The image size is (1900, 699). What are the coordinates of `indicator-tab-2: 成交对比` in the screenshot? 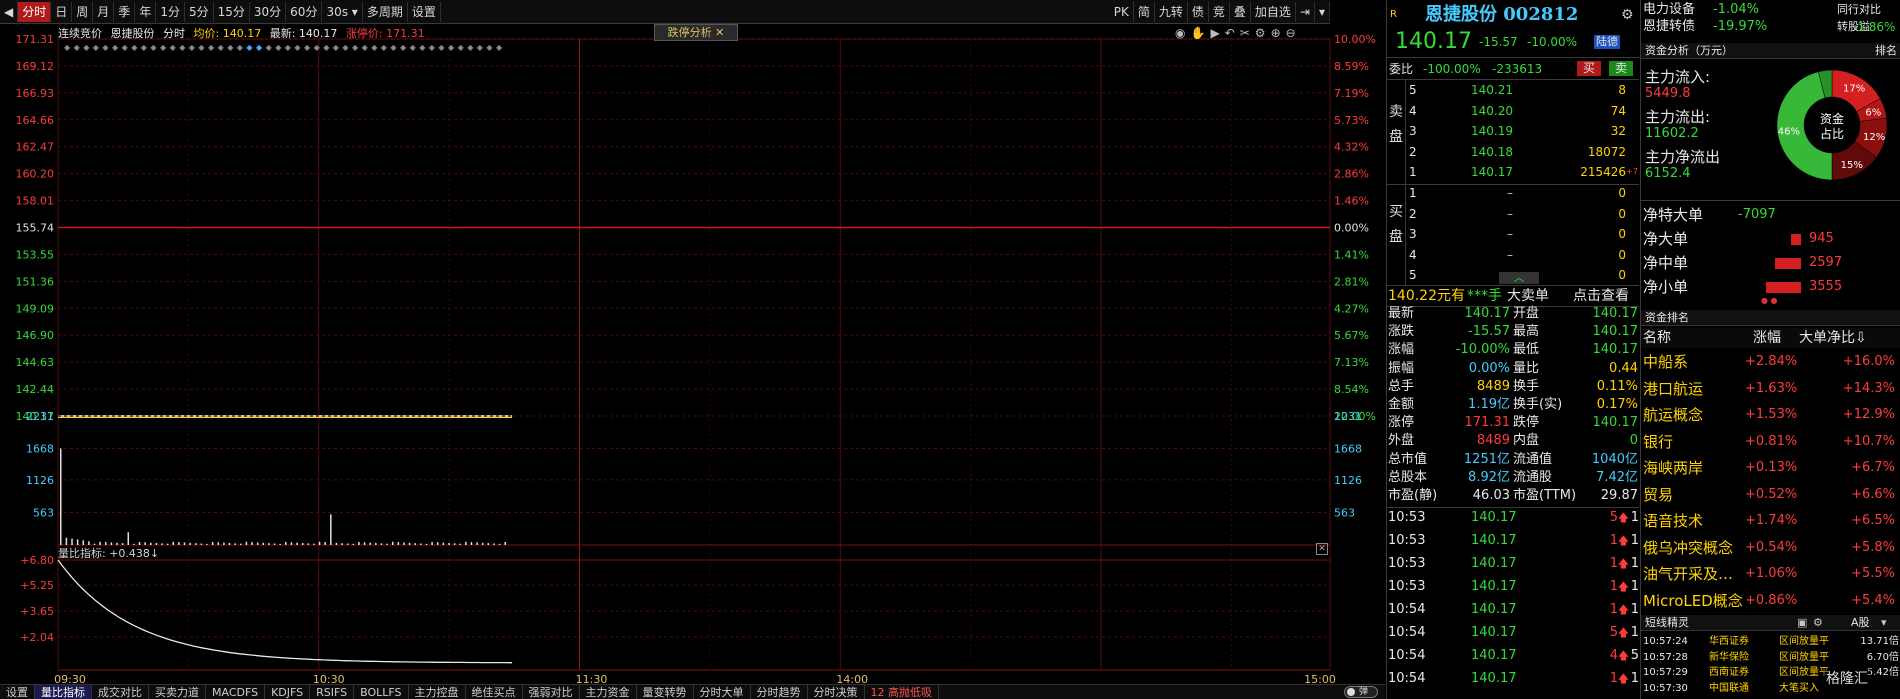 It's located at (120, 692).